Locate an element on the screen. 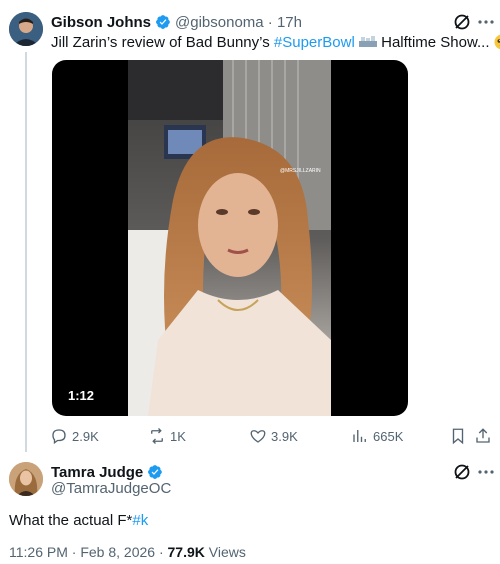 The width and height of the screenshot is (500, 564). thread-connector-line is located at coordinates (26, 252).